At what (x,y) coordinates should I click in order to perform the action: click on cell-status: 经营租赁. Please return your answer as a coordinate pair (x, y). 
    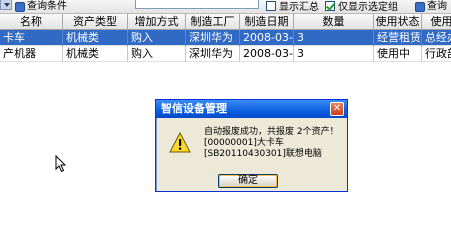
    Looking at the image, I should click on (398, 38).